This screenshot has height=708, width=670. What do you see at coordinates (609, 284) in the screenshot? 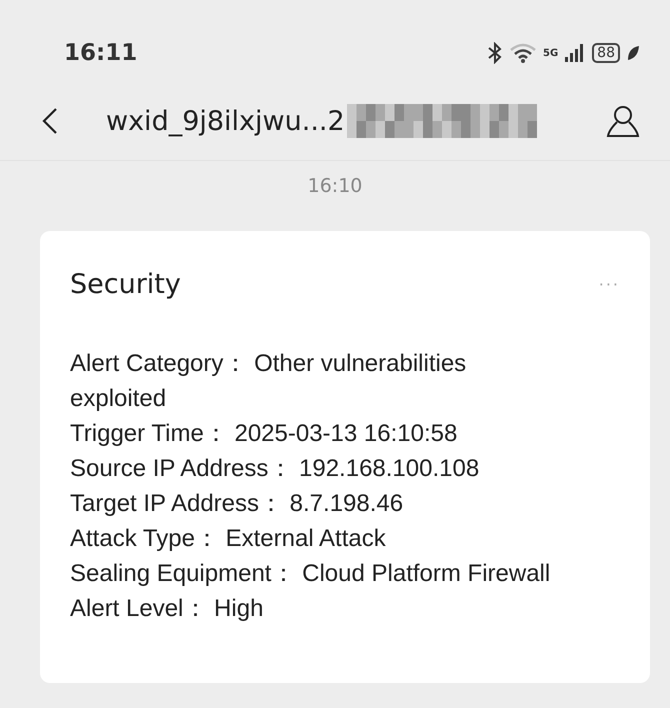
I see `more-button: ···` at bounding box center [609, 284].